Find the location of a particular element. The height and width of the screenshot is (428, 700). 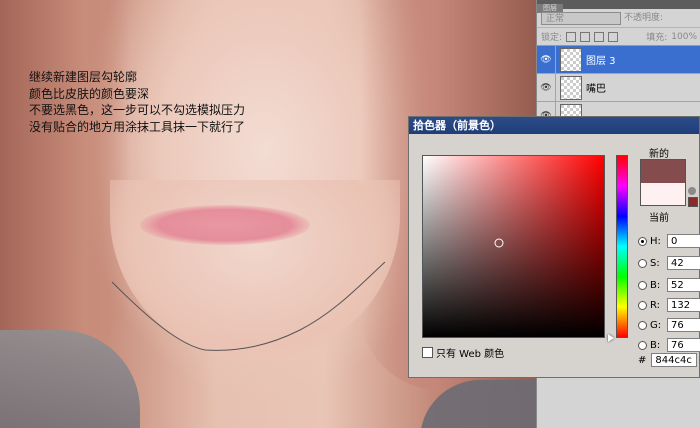

fill-value: 100% is located at coordinates (684, 37).